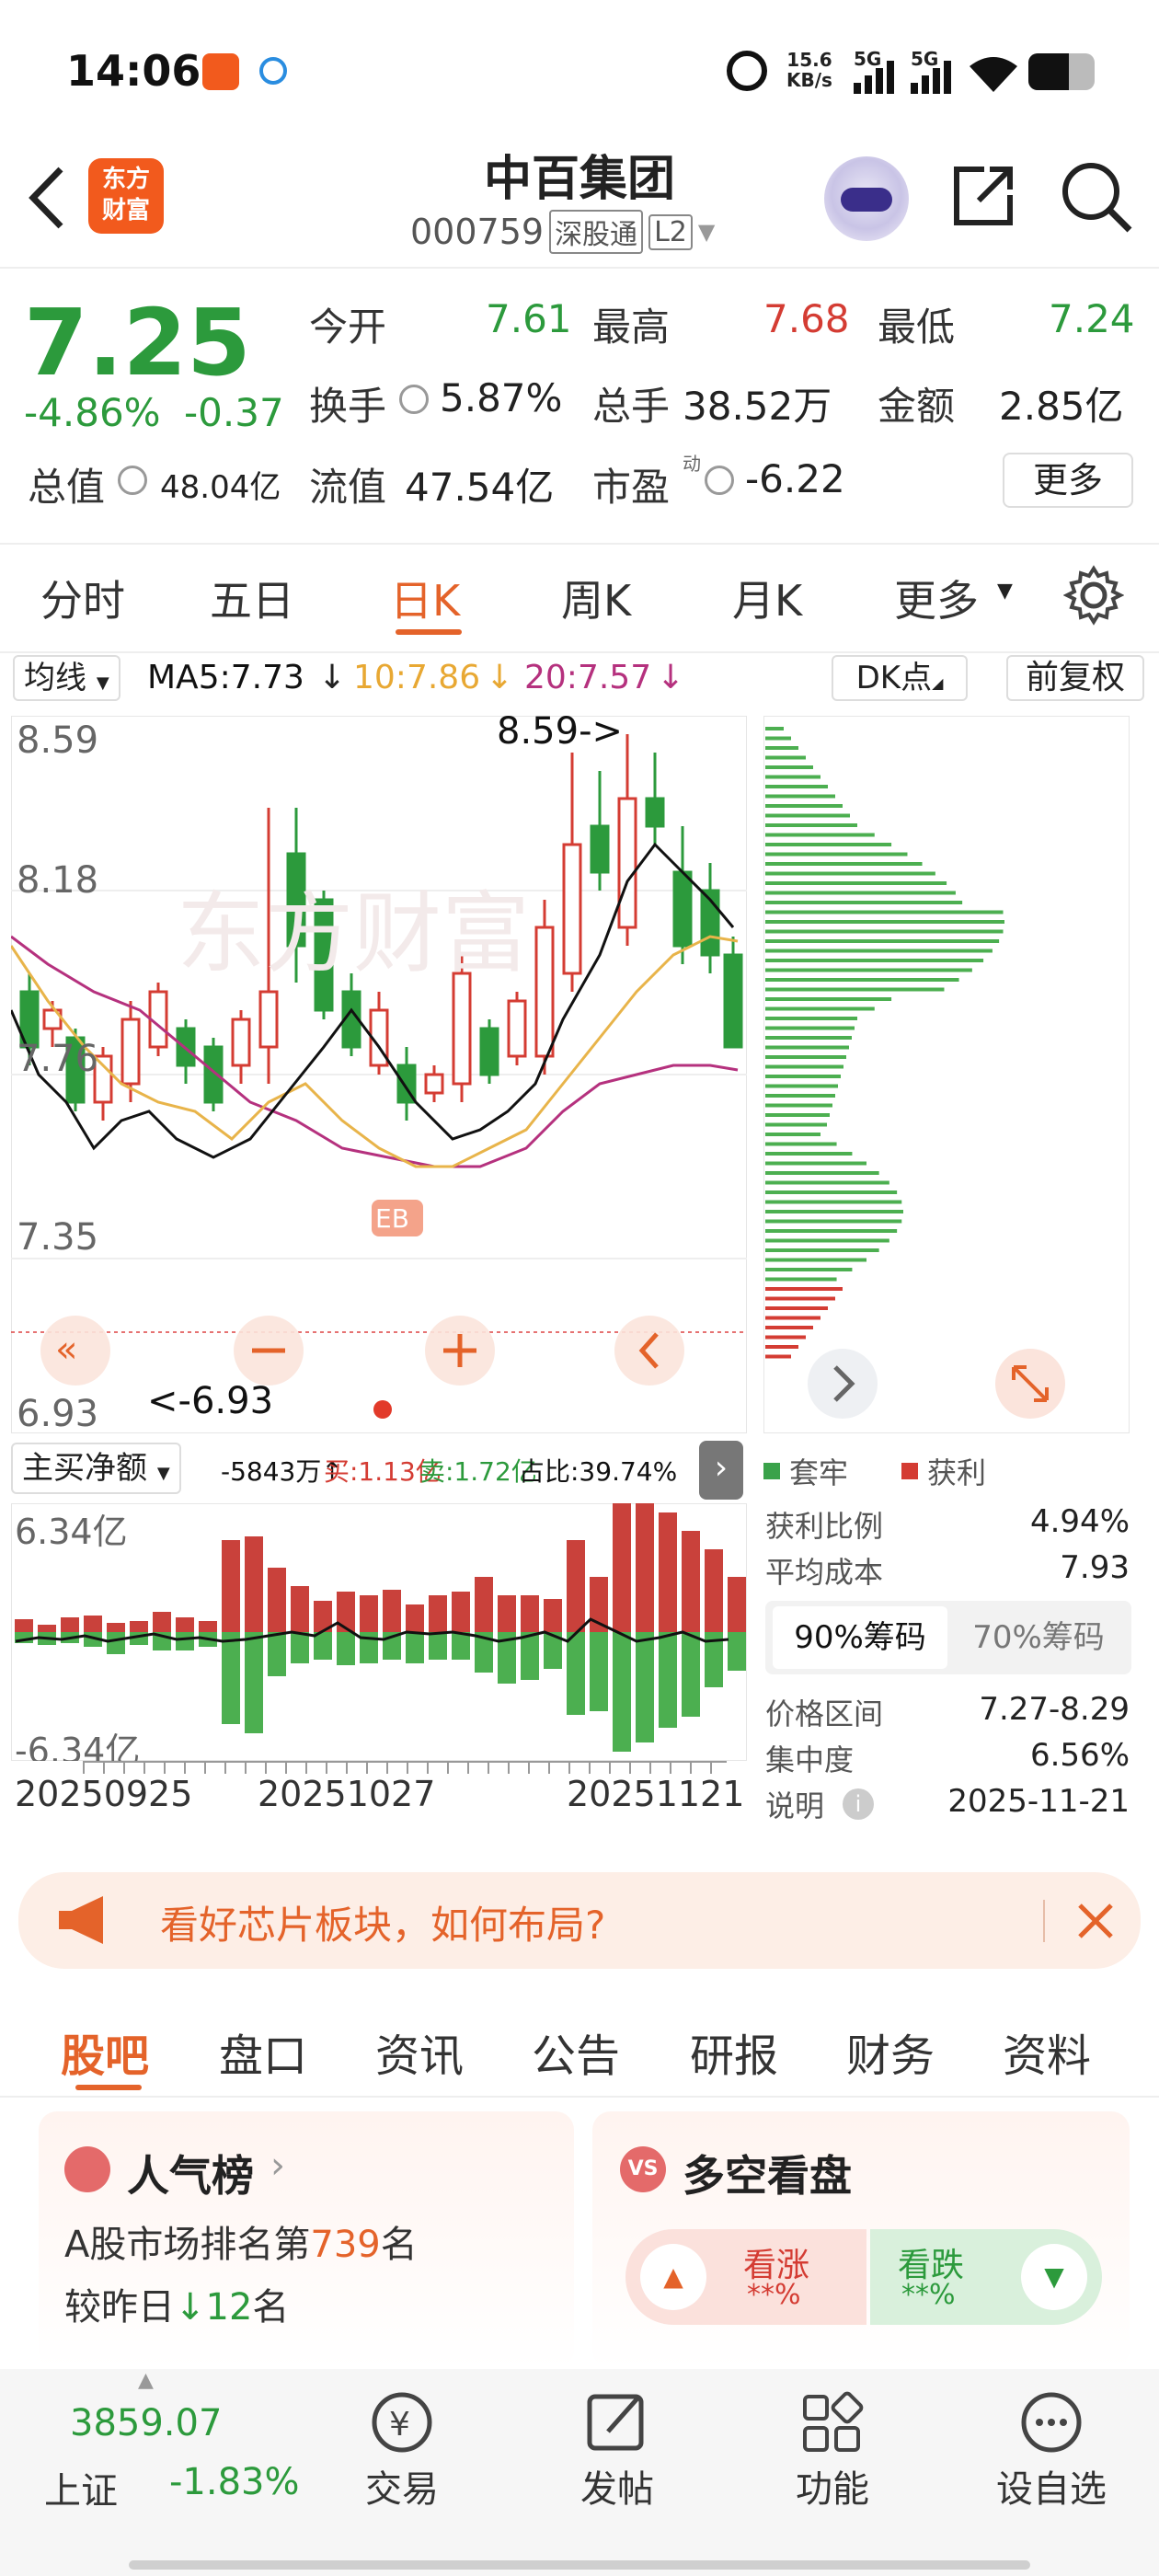  Describe the element at coordinates (617, 2450) in the screenshot. I see `nav-post: 发帖` at that location.